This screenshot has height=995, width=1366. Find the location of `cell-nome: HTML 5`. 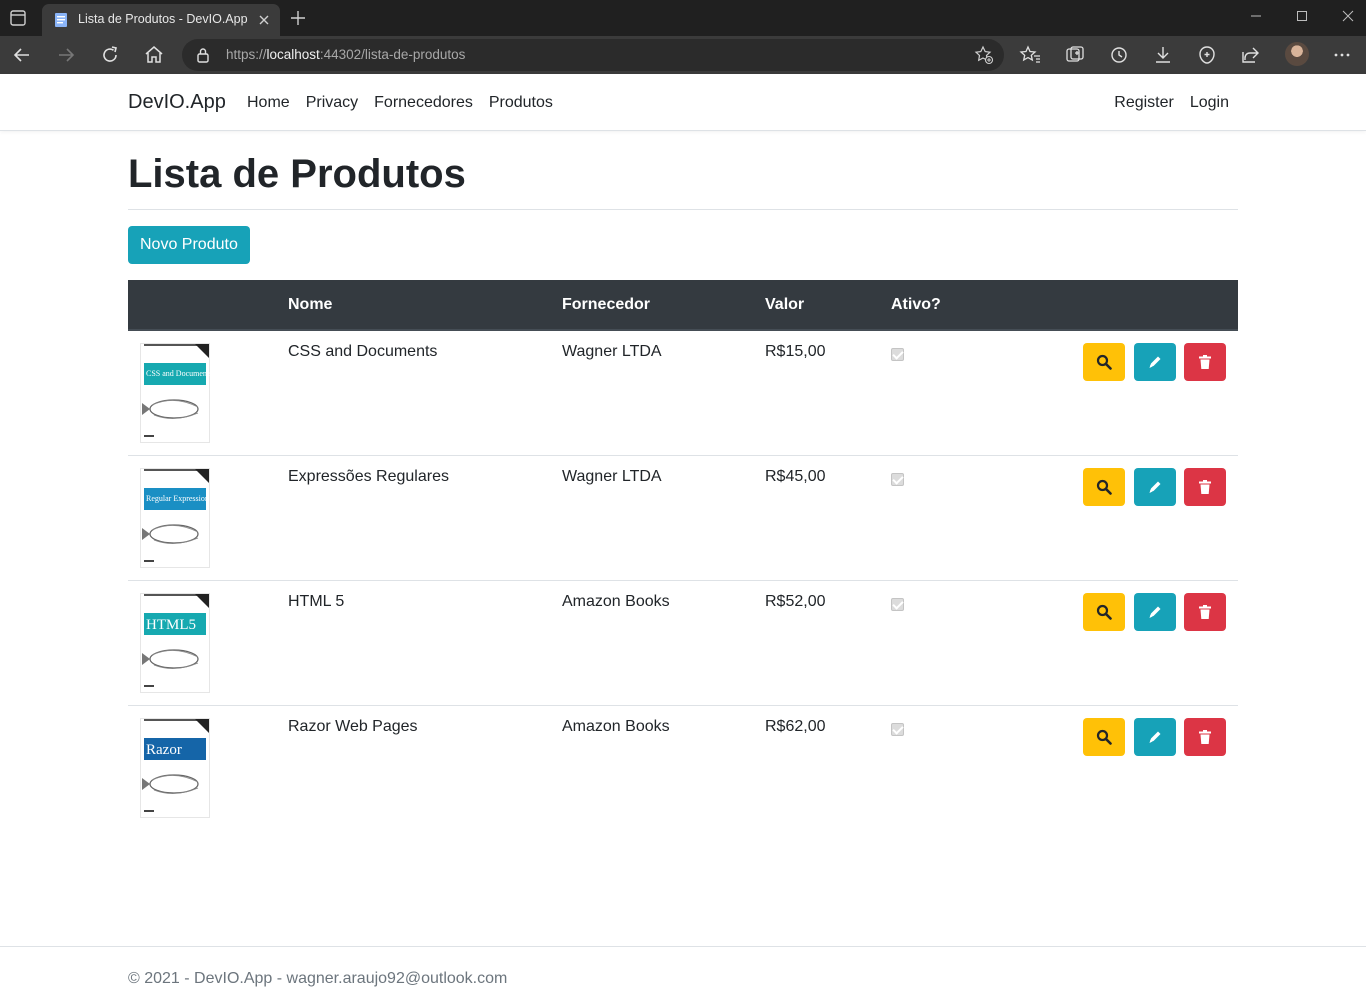

cell-nome: HTML 5 is located at coordinates (413, 642).